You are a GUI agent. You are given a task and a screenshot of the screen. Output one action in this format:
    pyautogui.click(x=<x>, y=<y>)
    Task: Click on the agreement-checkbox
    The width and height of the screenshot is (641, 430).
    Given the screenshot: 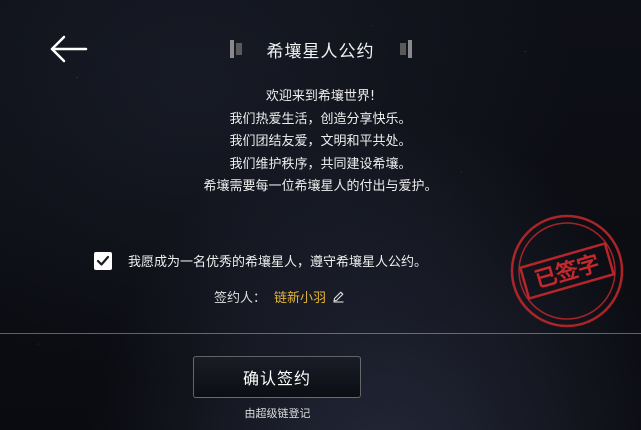 What is the action you would take?
    pyautogui.click(x=103, y=260)
    